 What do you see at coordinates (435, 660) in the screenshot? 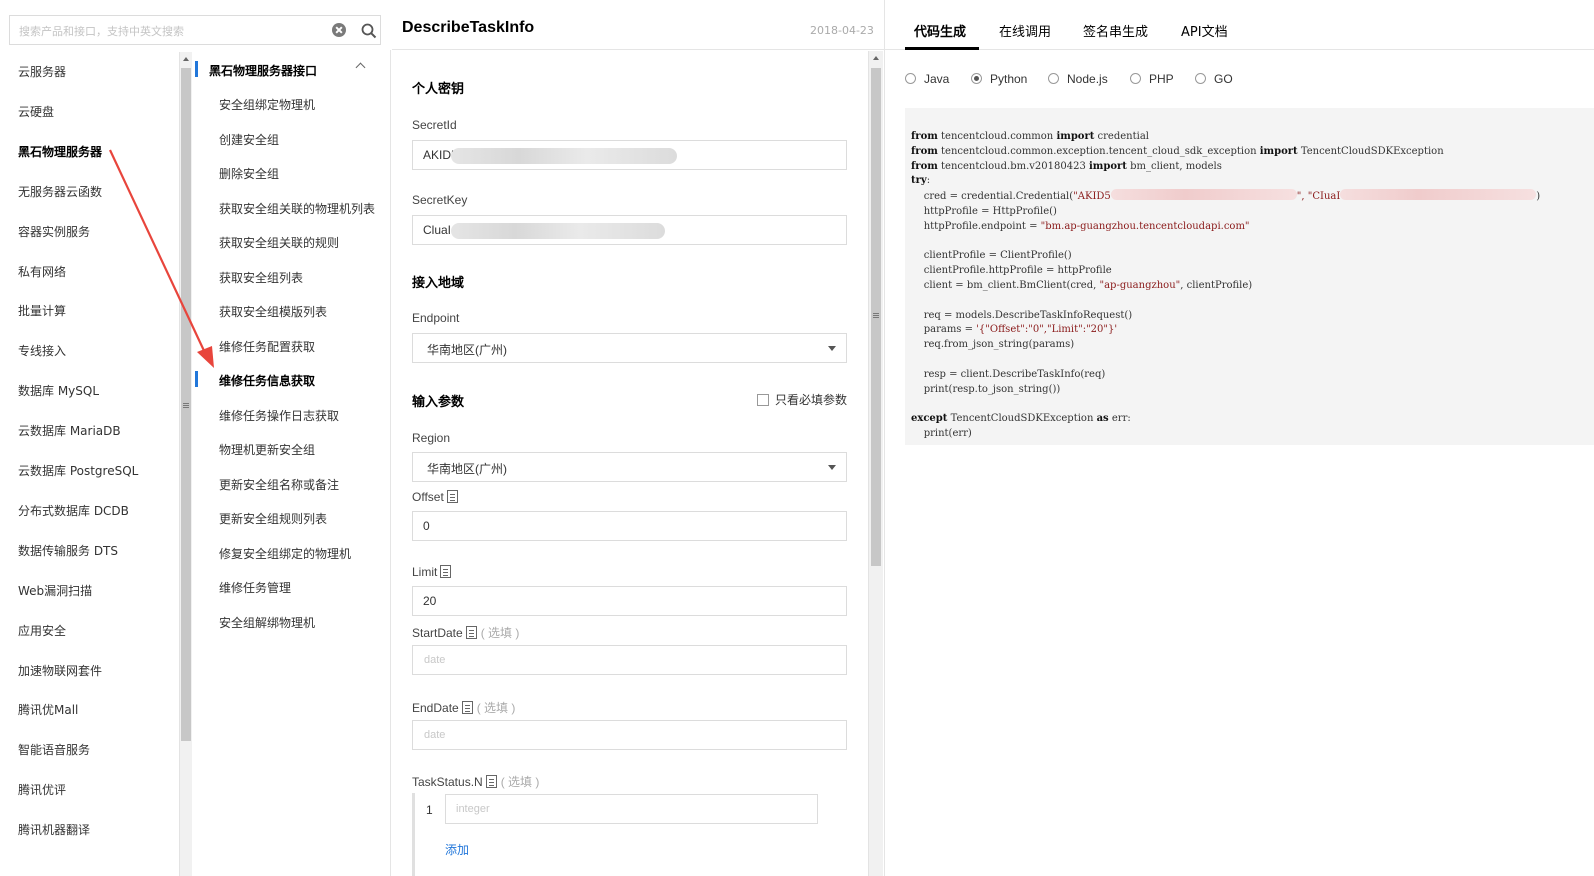
I see `startdate-placeholder: date` at bounding box center [435, 660].